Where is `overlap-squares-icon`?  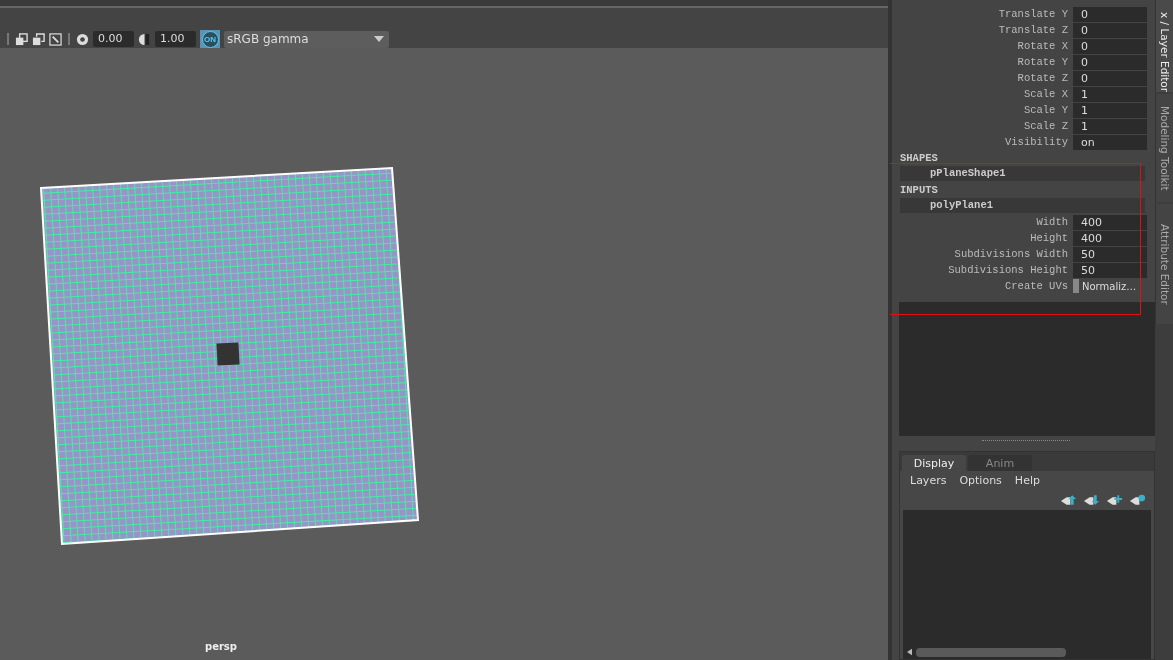
overlap-squares-icon is located at coordinates (21, 39).